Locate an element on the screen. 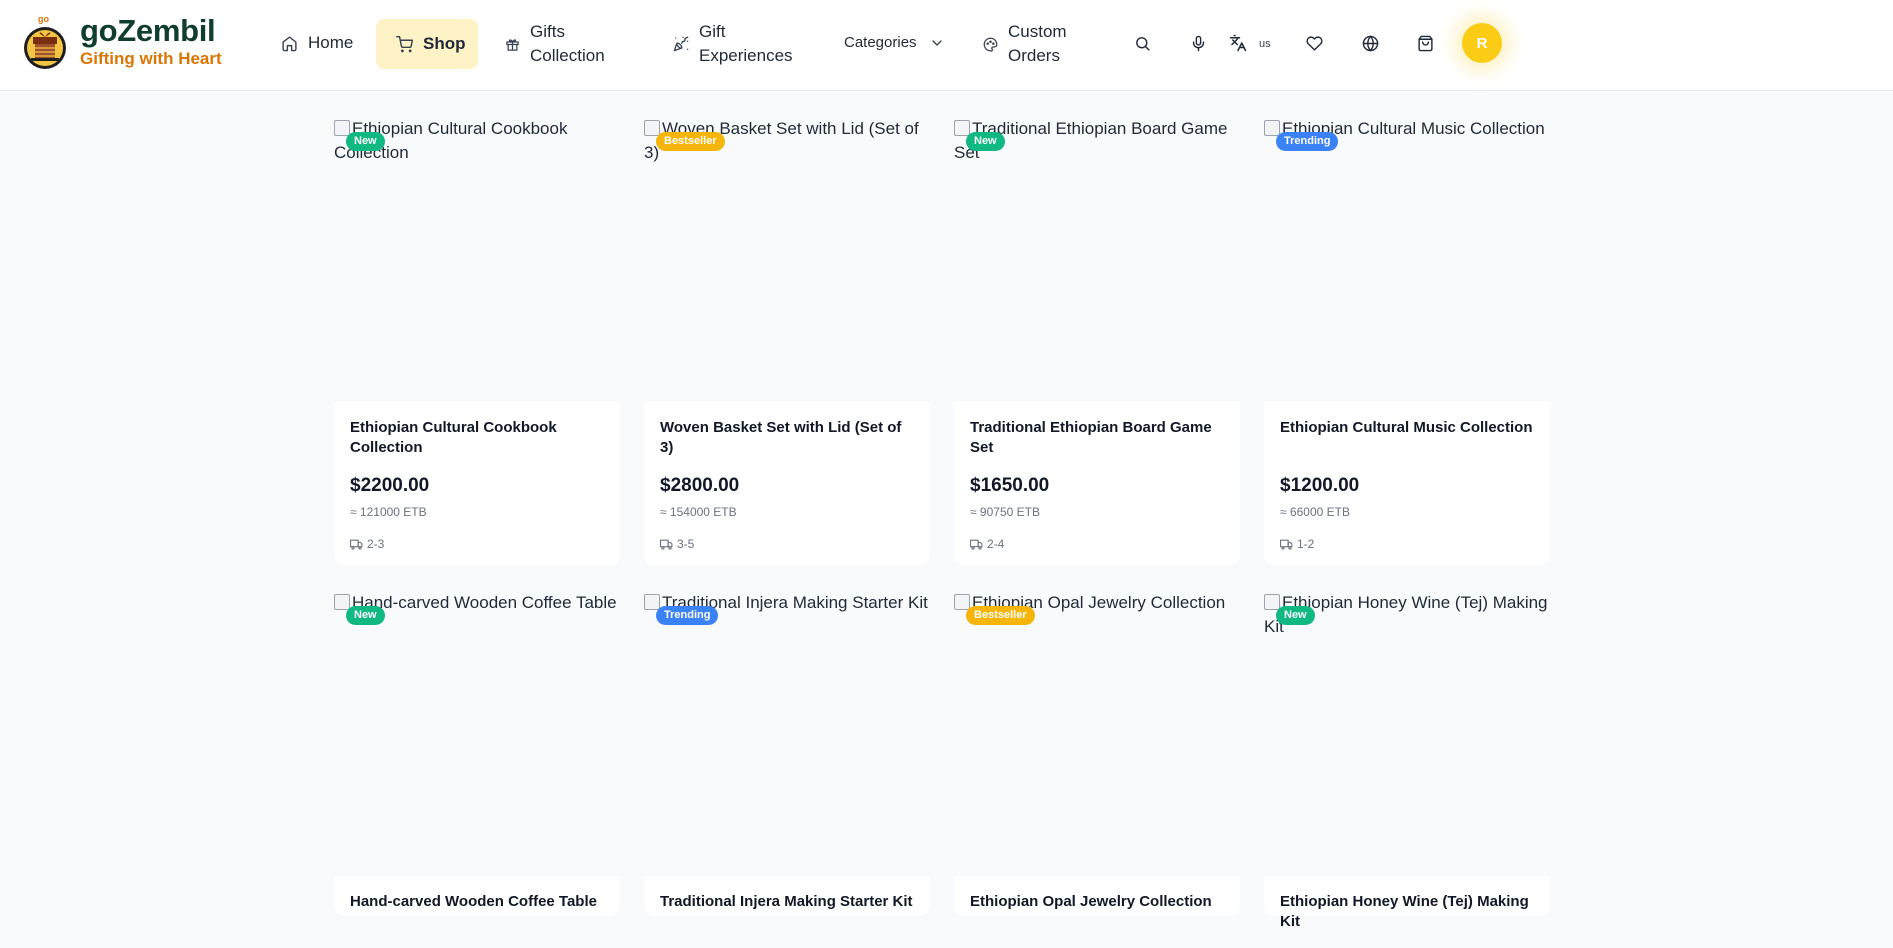 This screenshot has height=948, width=1893. nav-categories-label: Categories is located at coordinates (880, 42).